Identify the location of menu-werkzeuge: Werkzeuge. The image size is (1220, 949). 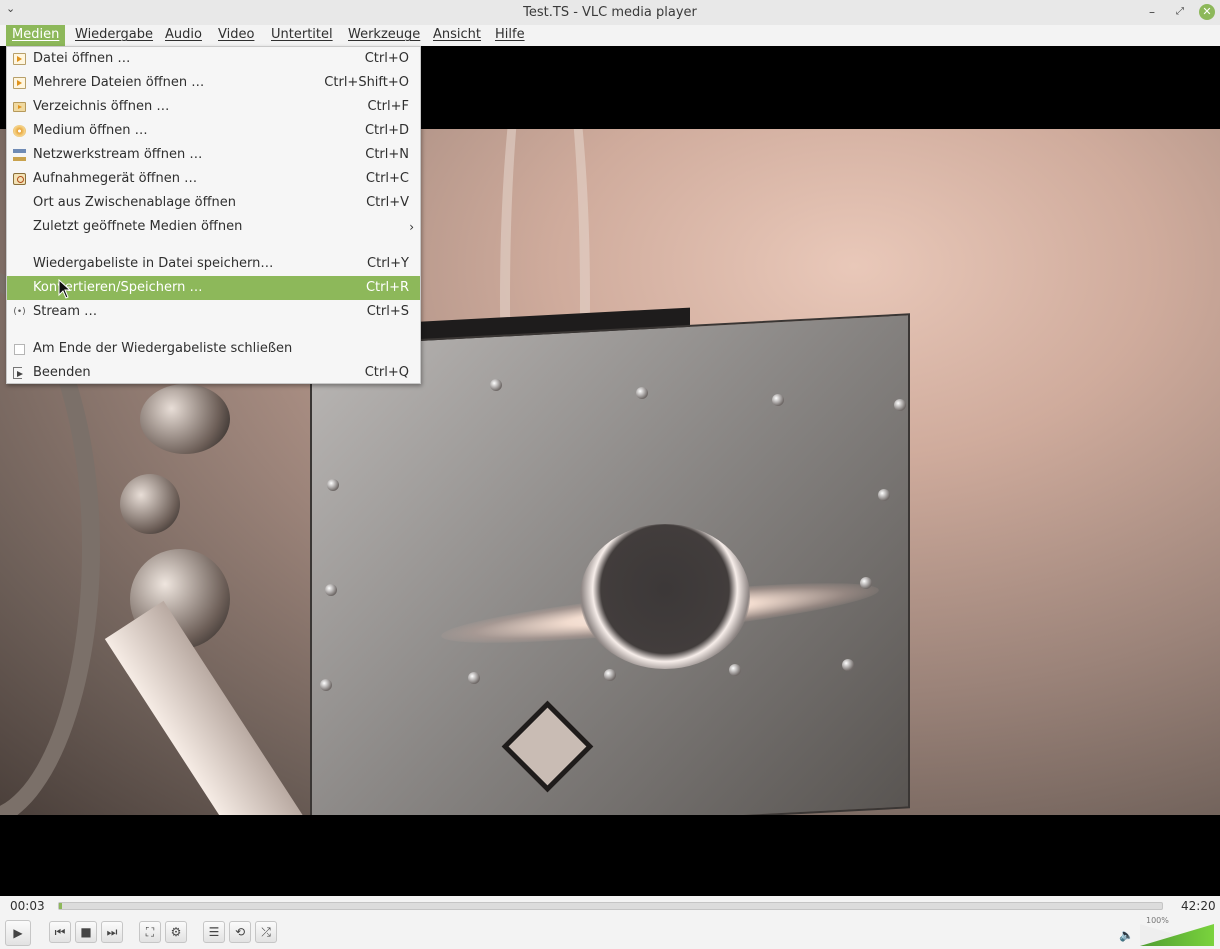
(384, 35).